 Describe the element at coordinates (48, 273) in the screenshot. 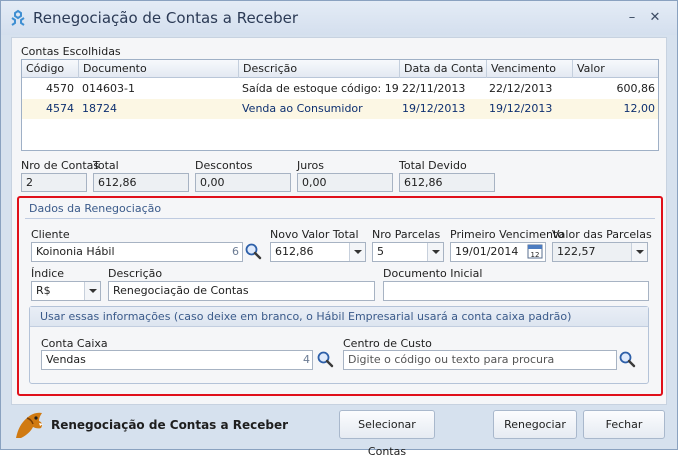

I see `indice-label: Índice` at that location.